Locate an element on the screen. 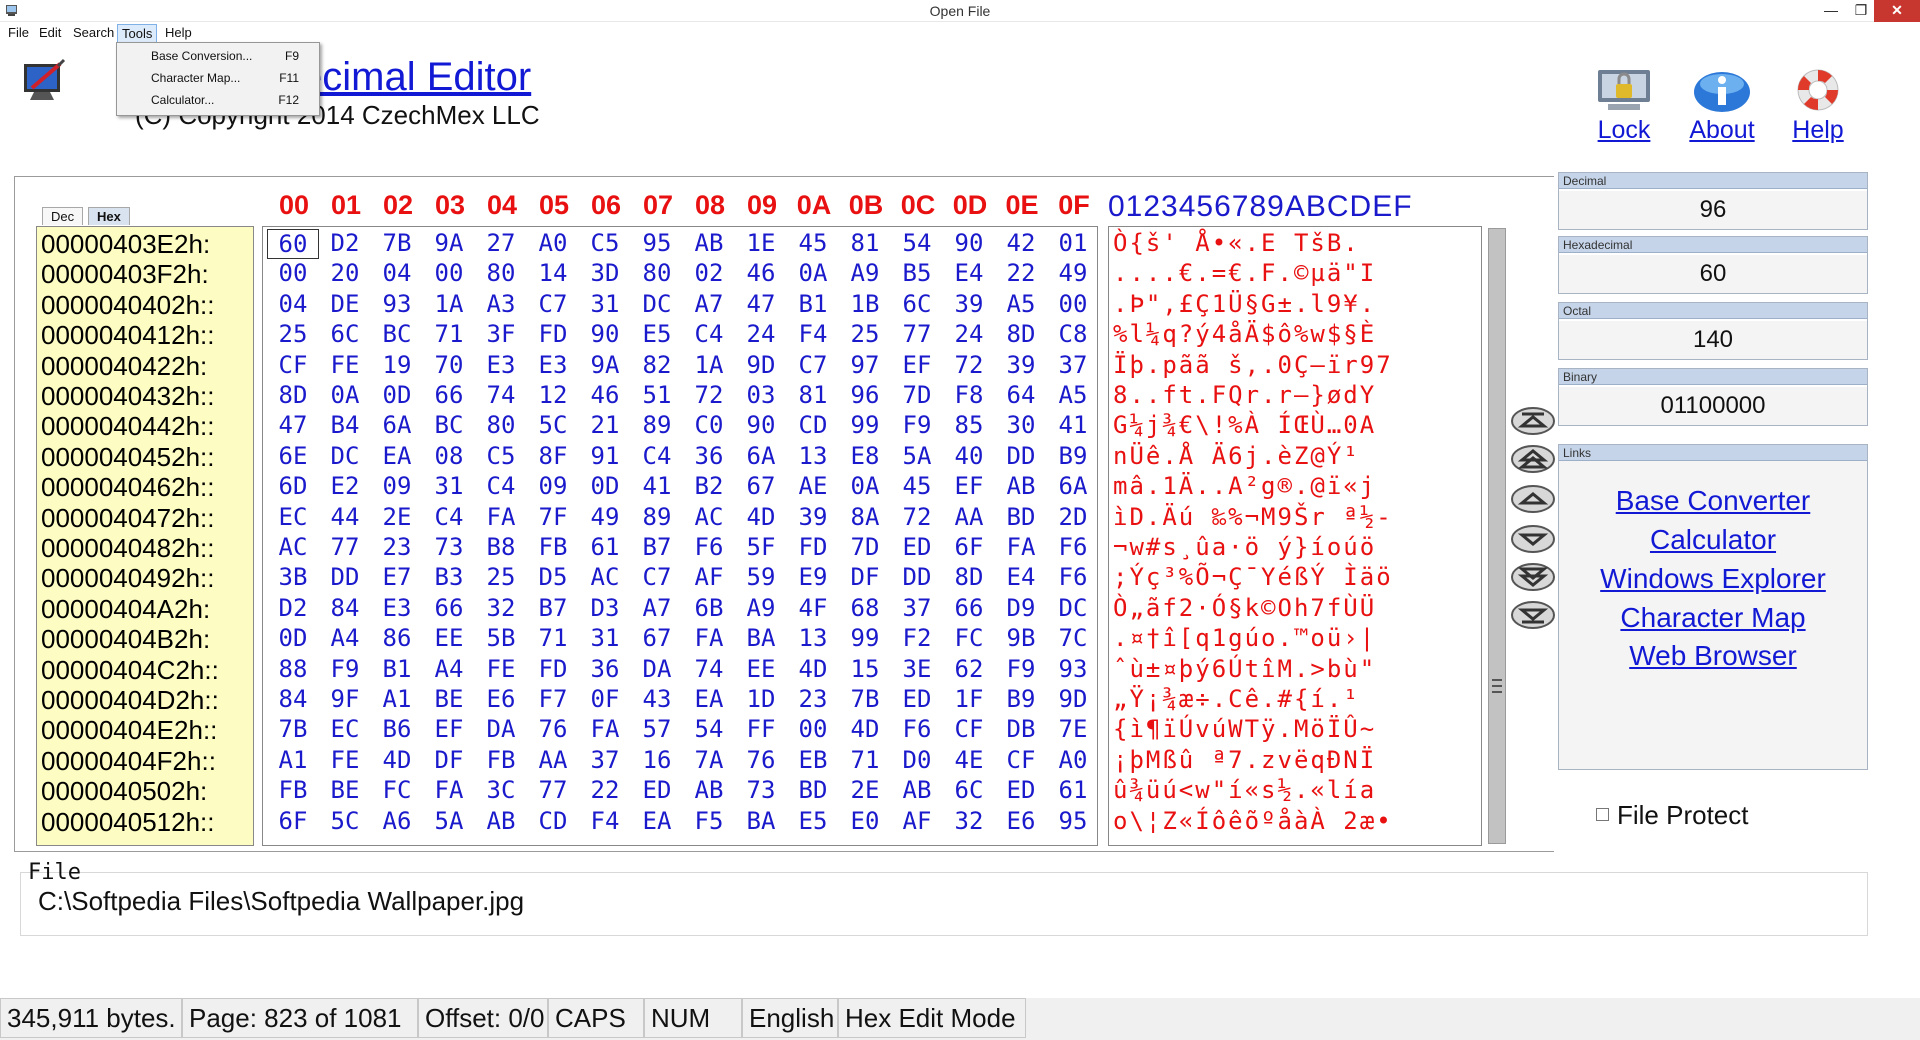 Image resolution: width=1920 pixels, height=1040 pixels. hex-byte: DA is located at coordinates (657, 669).